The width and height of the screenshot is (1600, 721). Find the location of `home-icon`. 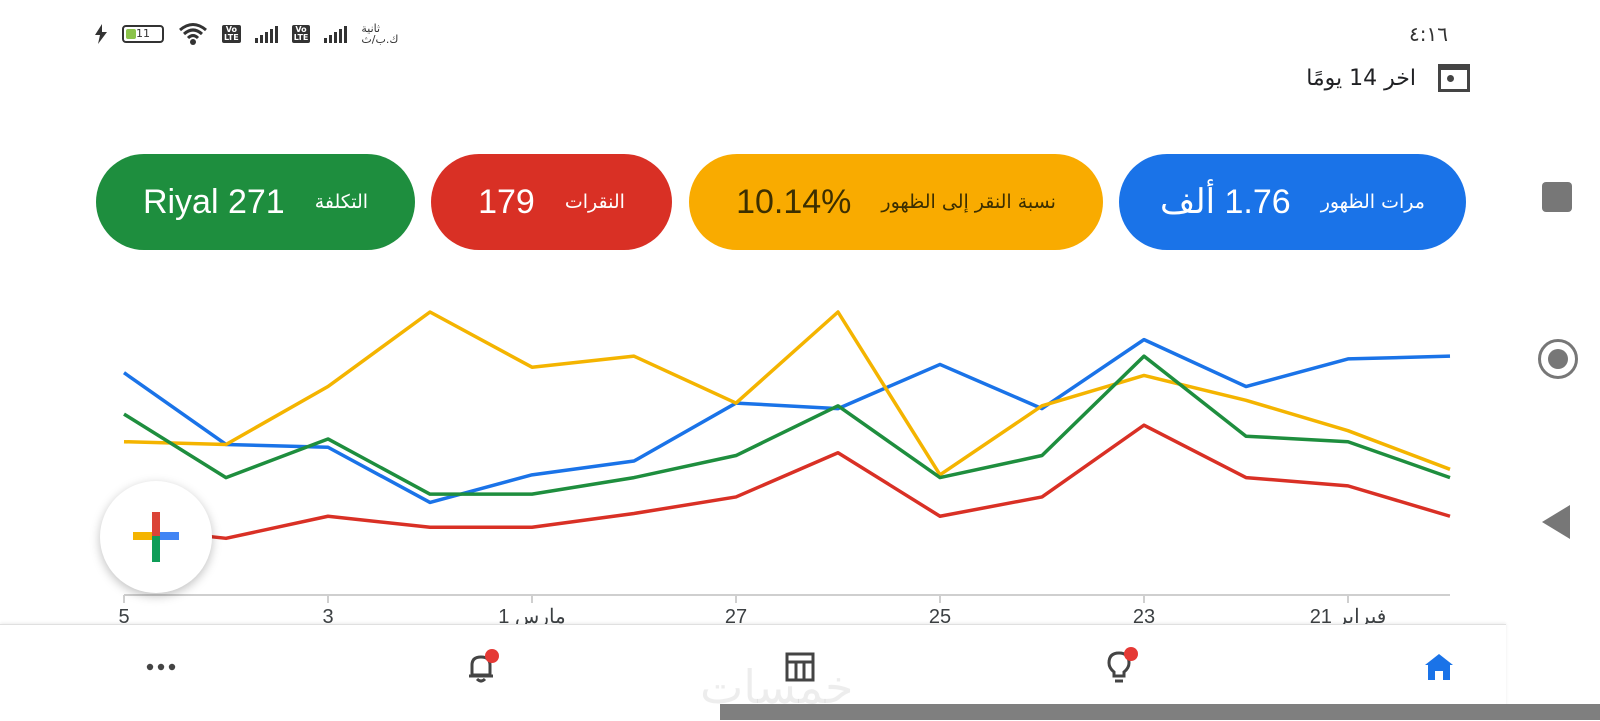

home-icon is located at coordinates (1439, 667).